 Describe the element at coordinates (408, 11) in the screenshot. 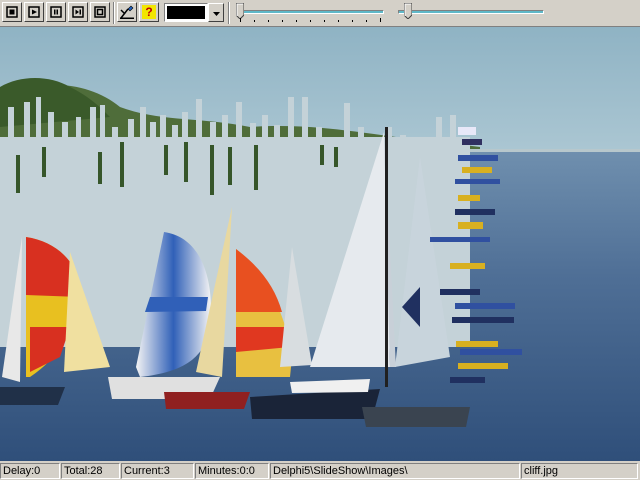

I see `speed-thumb` at that location.